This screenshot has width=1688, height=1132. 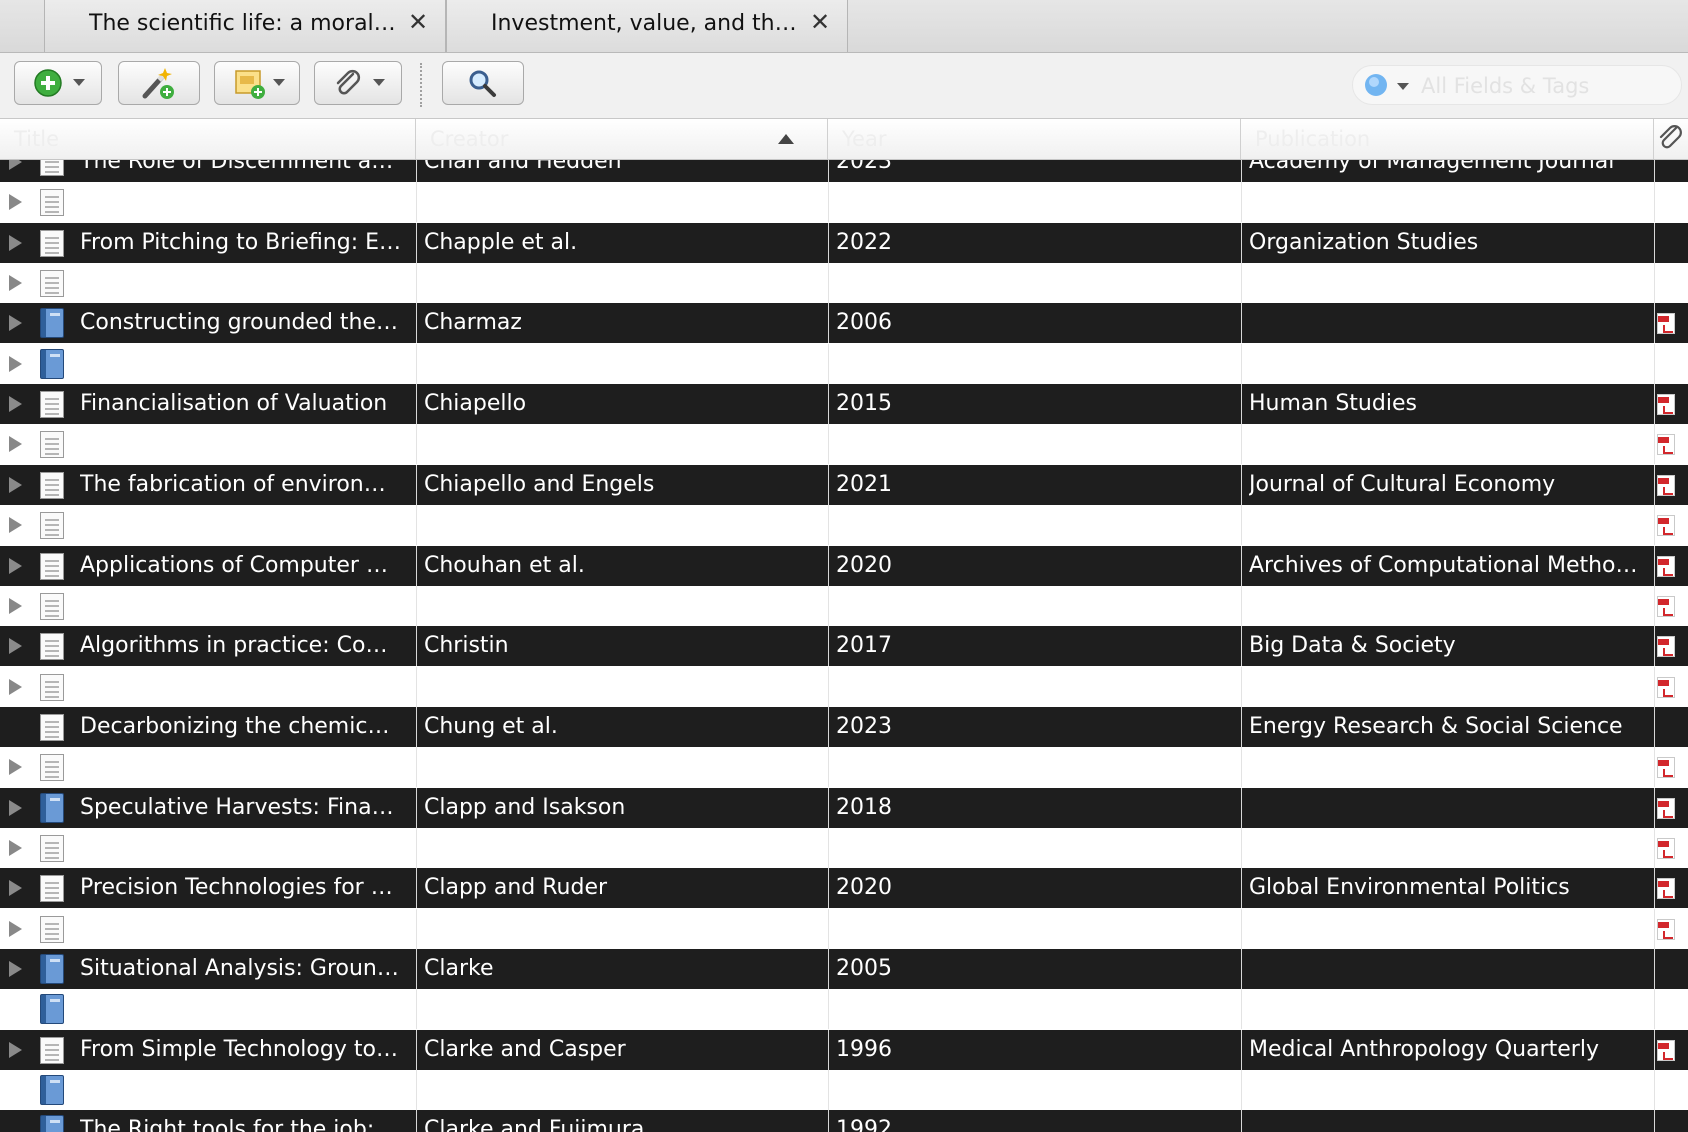 What do you see at coordinates (647, 26) in the screenshot?
I see `tab-item: Investment, value, and the … ✕` at bounding box center [647, 26].